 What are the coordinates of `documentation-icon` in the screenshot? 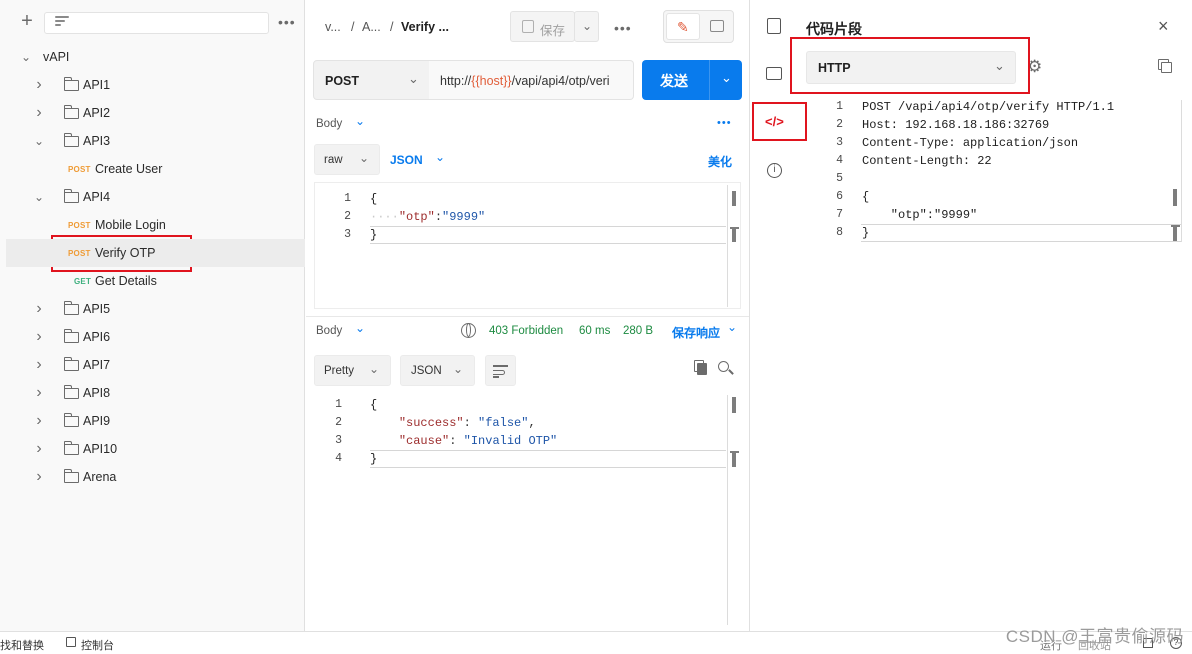 It's located at (774, 26).